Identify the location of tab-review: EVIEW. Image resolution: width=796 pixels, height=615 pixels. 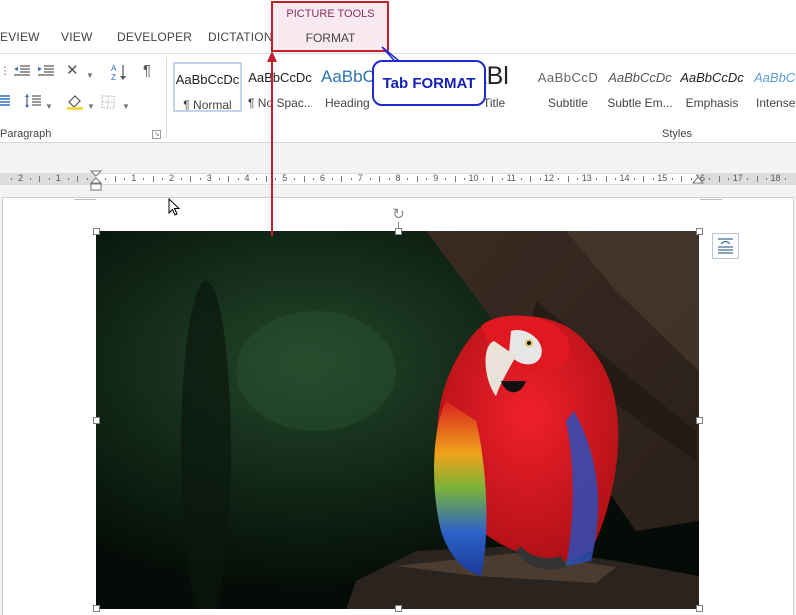
(20, 37).